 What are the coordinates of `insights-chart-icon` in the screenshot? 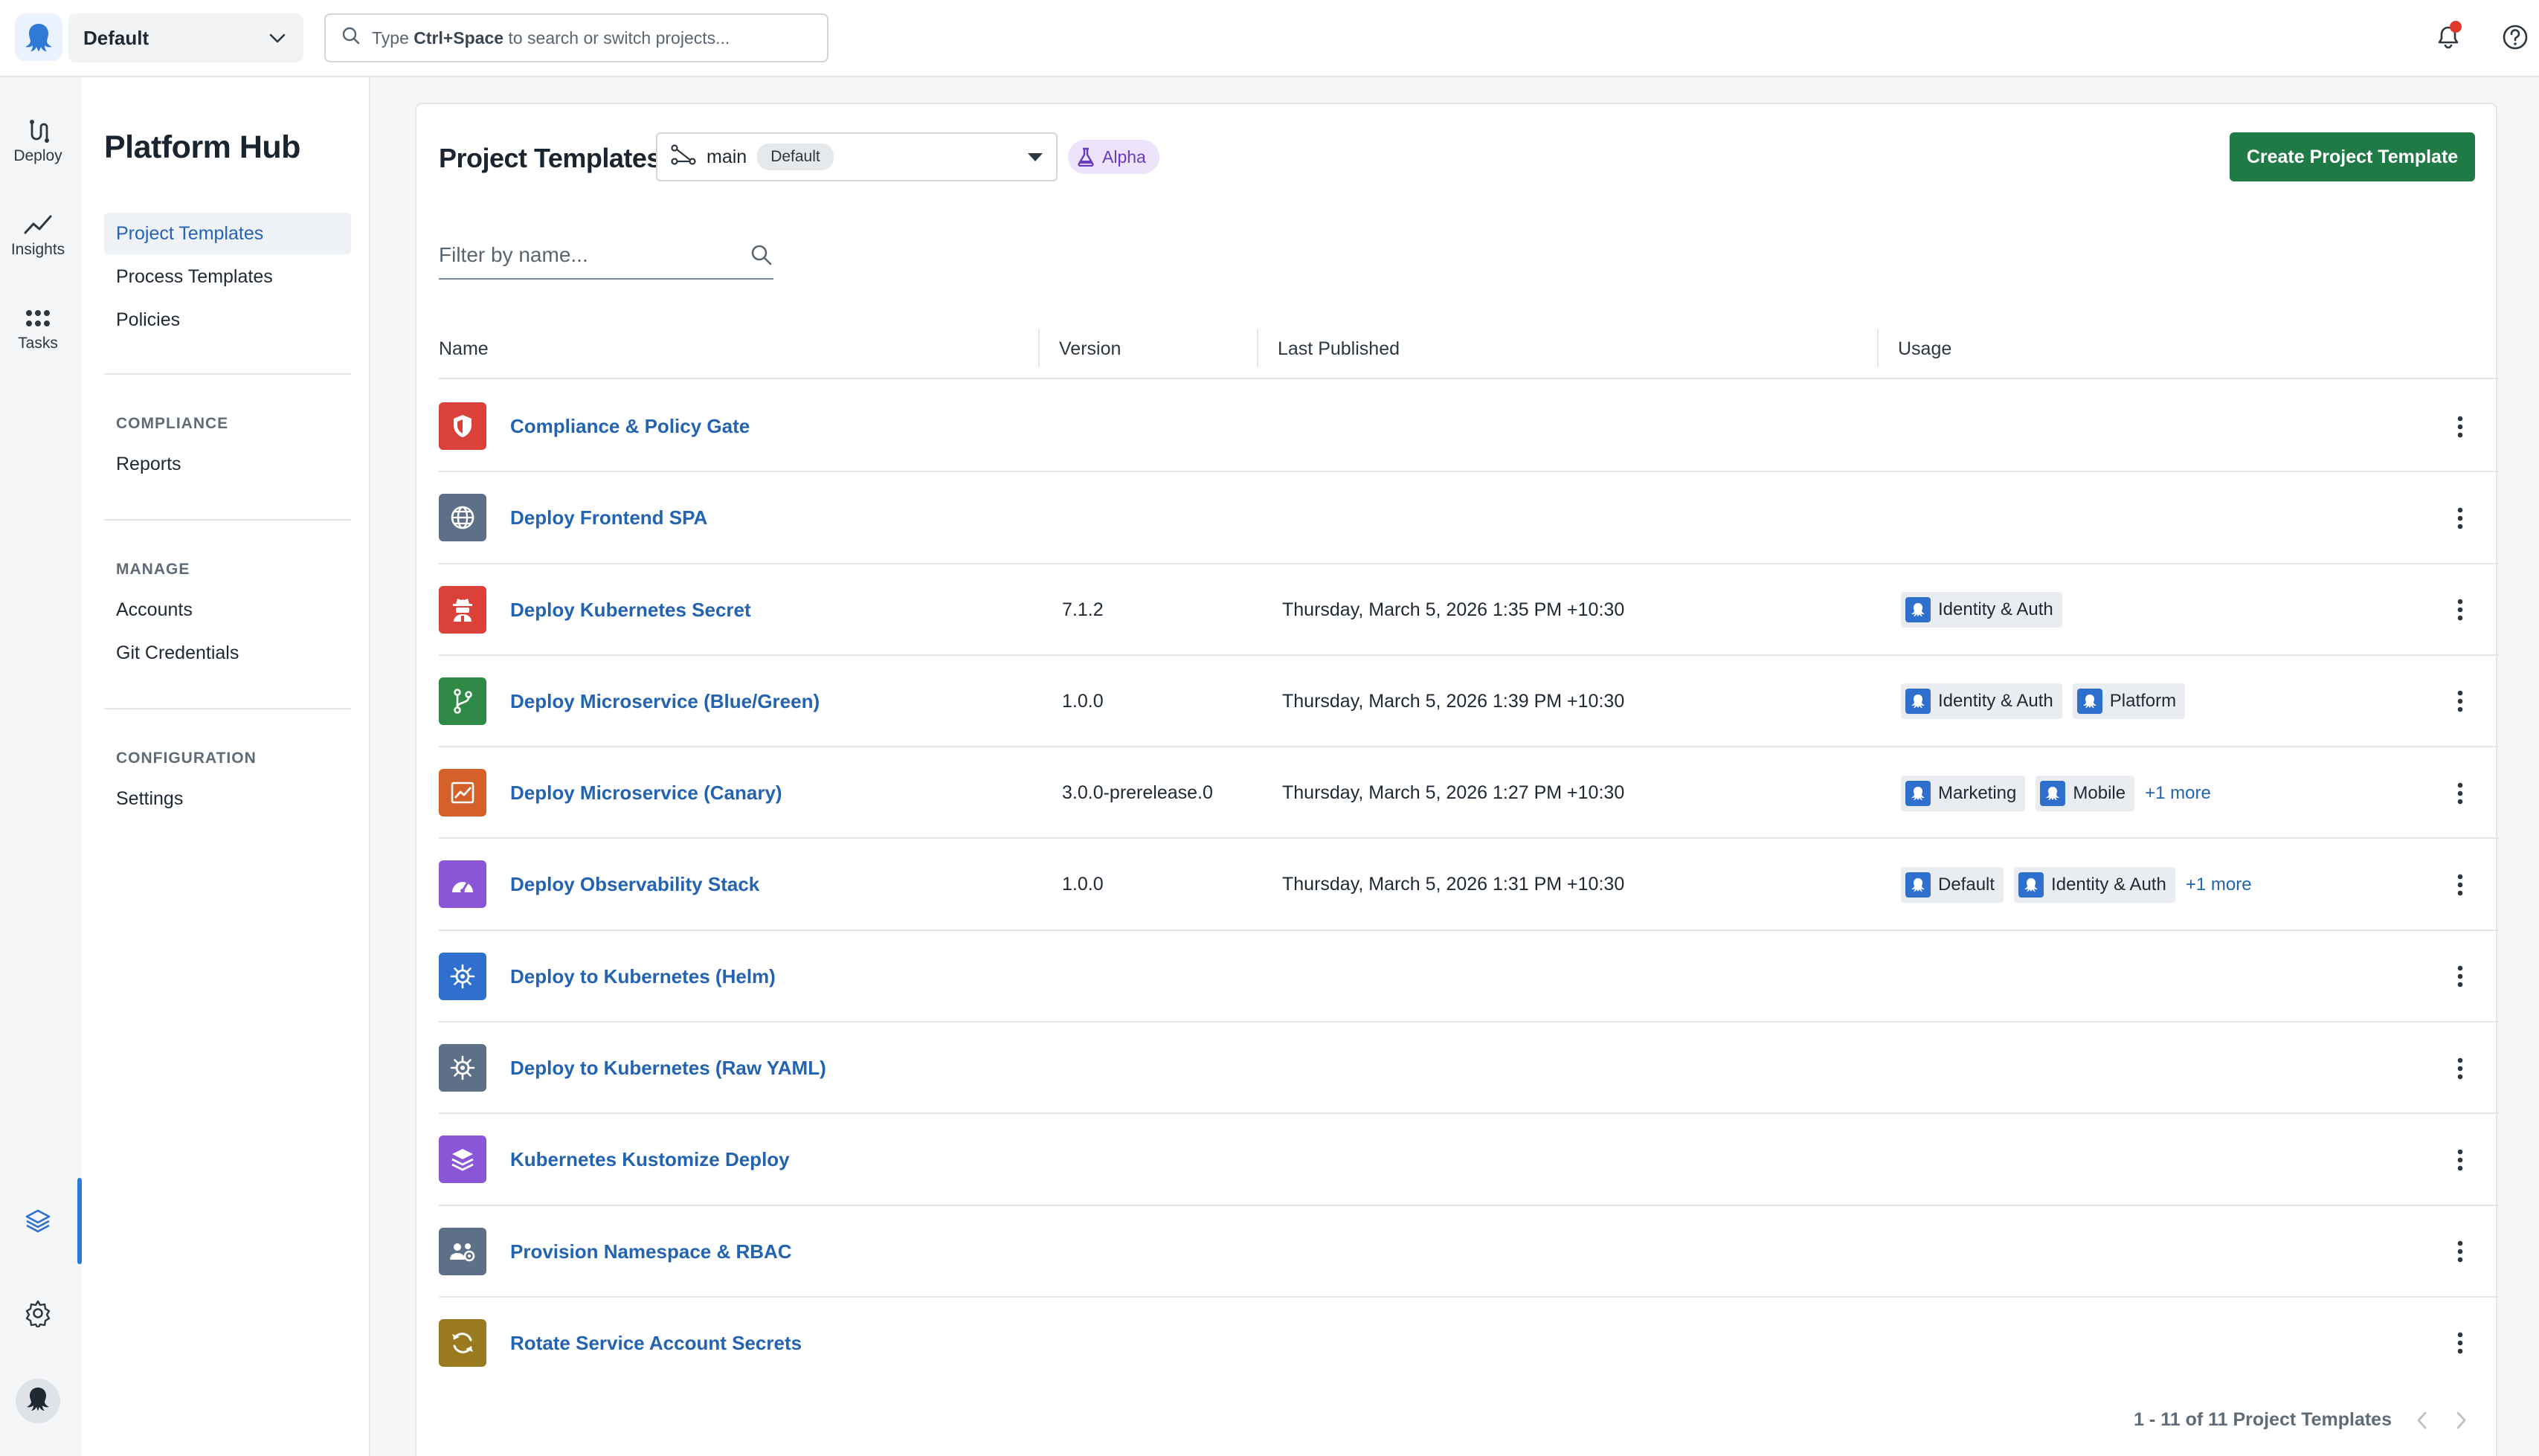 It's located at (38, 225).